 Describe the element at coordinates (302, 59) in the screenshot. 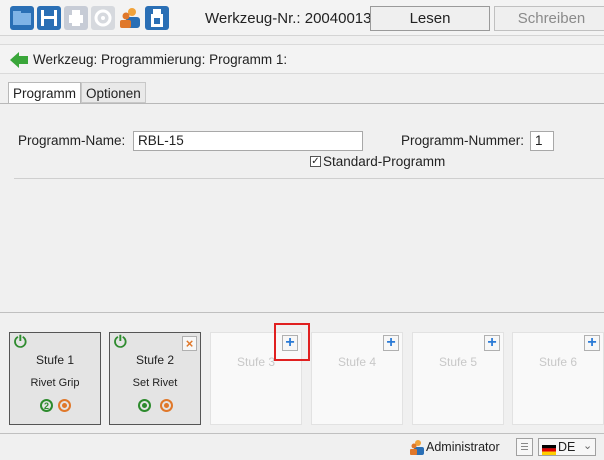

I see `breadcrumb-bar: Werkzeug: Programmierung: Programm 1:` at that location.